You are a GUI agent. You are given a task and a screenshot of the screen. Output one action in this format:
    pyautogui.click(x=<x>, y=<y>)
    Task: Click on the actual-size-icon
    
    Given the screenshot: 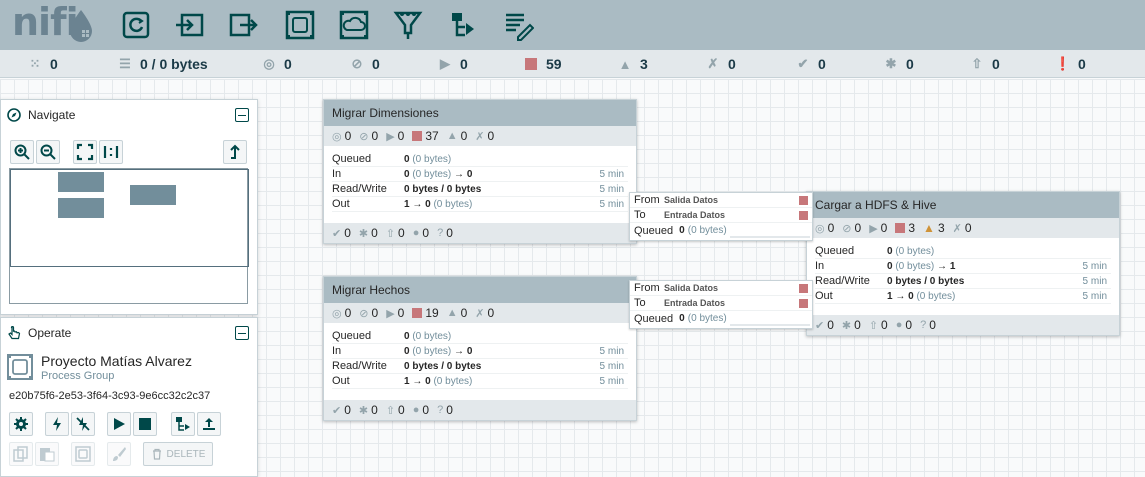 What is the action you would take?
    pyautogui.click(x=111, y=152)
    